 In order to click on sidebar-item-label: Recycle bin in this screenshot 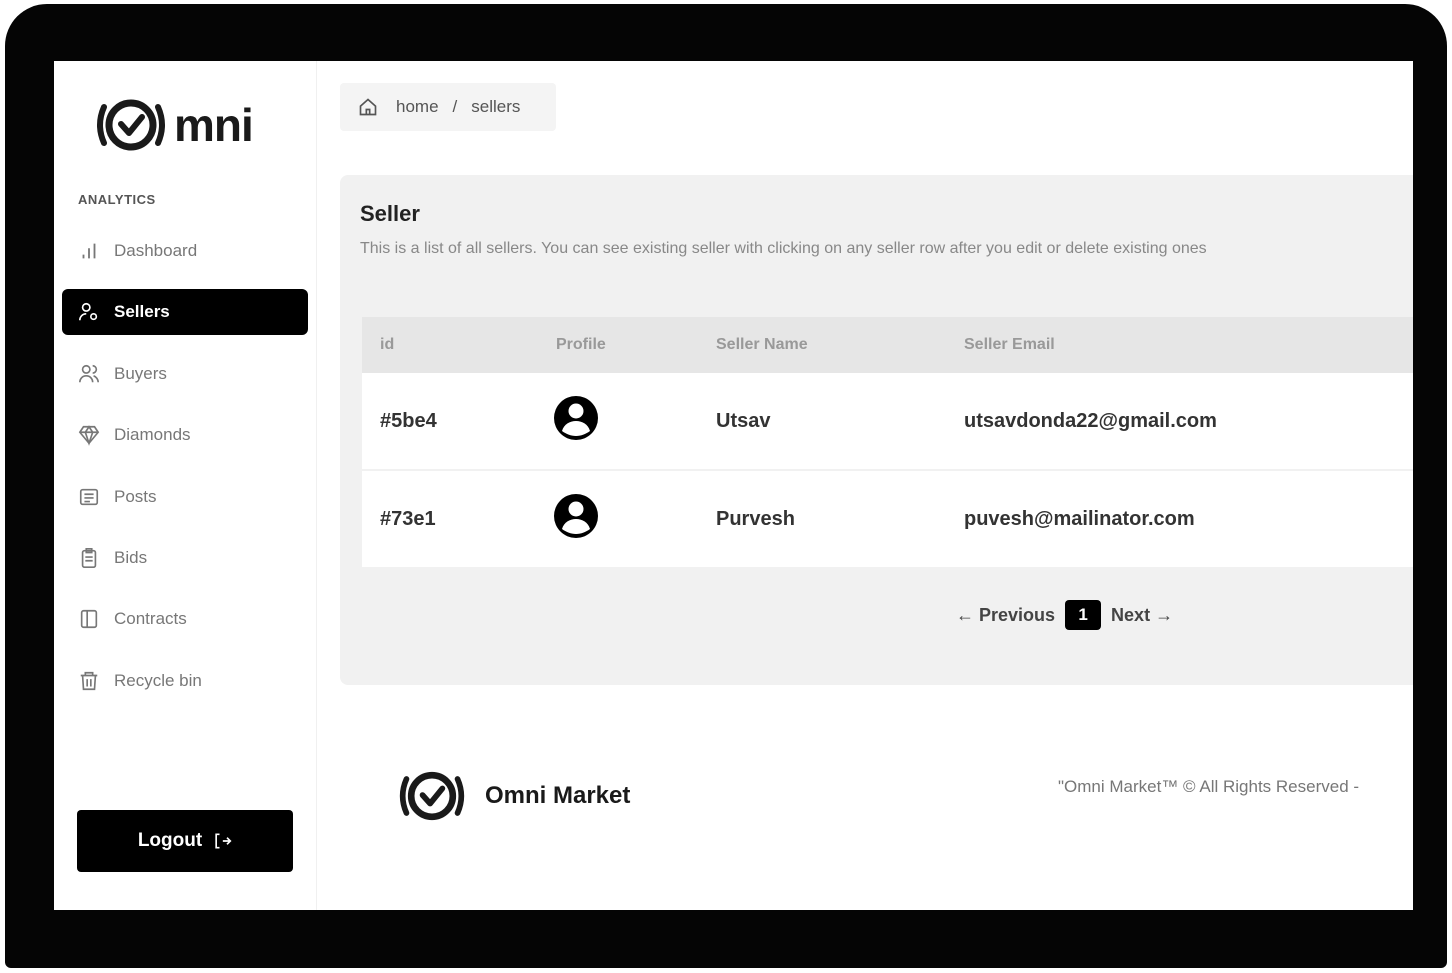, I will do `click(158, 680)`.